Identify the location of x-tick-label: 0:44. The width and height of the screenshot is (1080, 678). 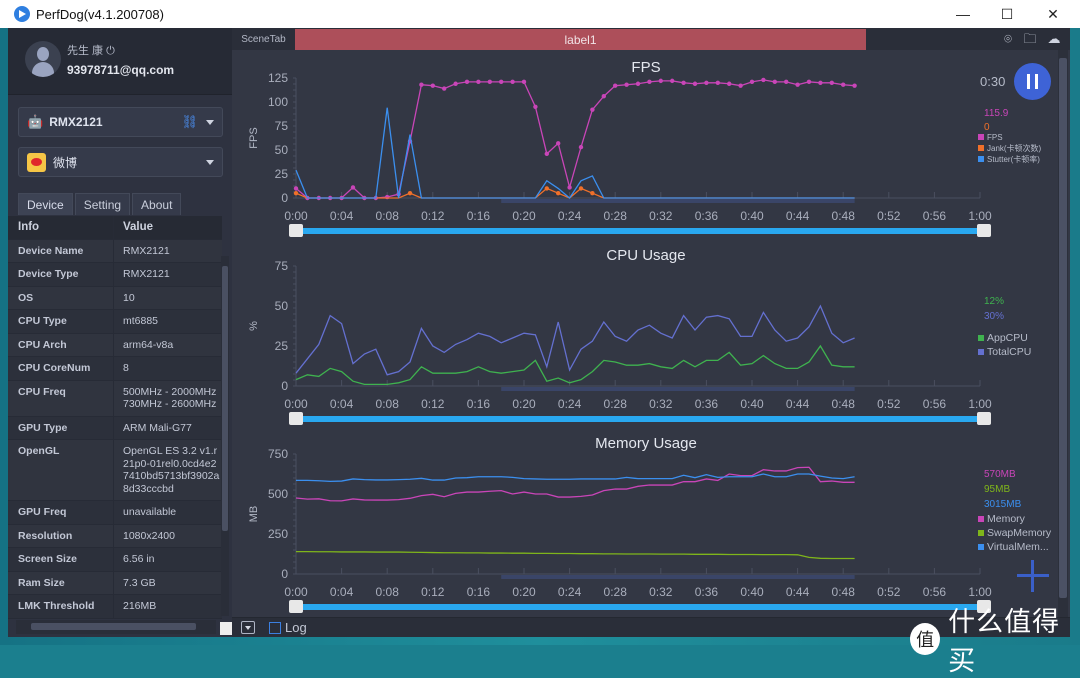
(798, 592).